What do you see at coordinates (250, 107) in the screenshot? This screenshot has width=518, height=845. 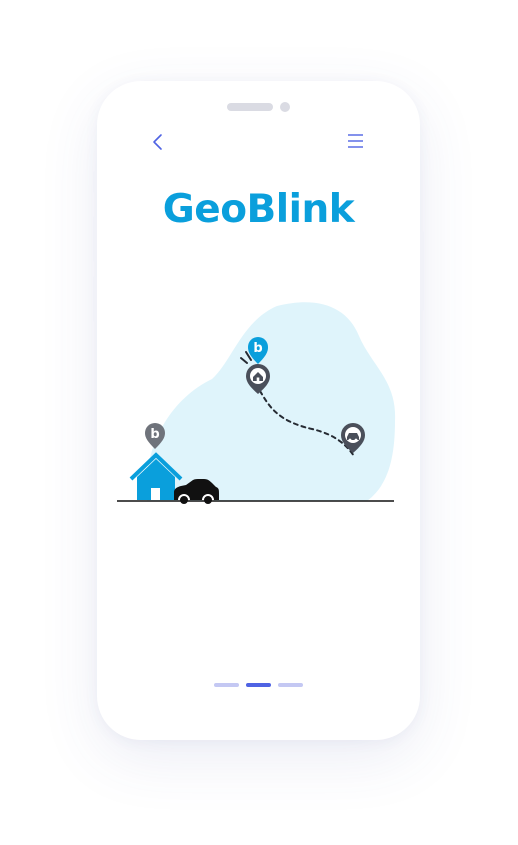 I see `phone-speaker` at bounding box center [250, 107].